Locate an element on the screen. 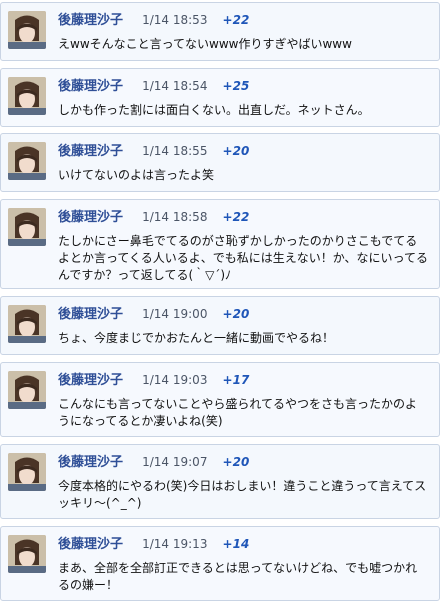 This screenshot has width=444, height=604. post-item: 後藤理沙子 1/14 18:55 +20 いけてないのよは言ったよ笑 is located at coordinates (220, 162).